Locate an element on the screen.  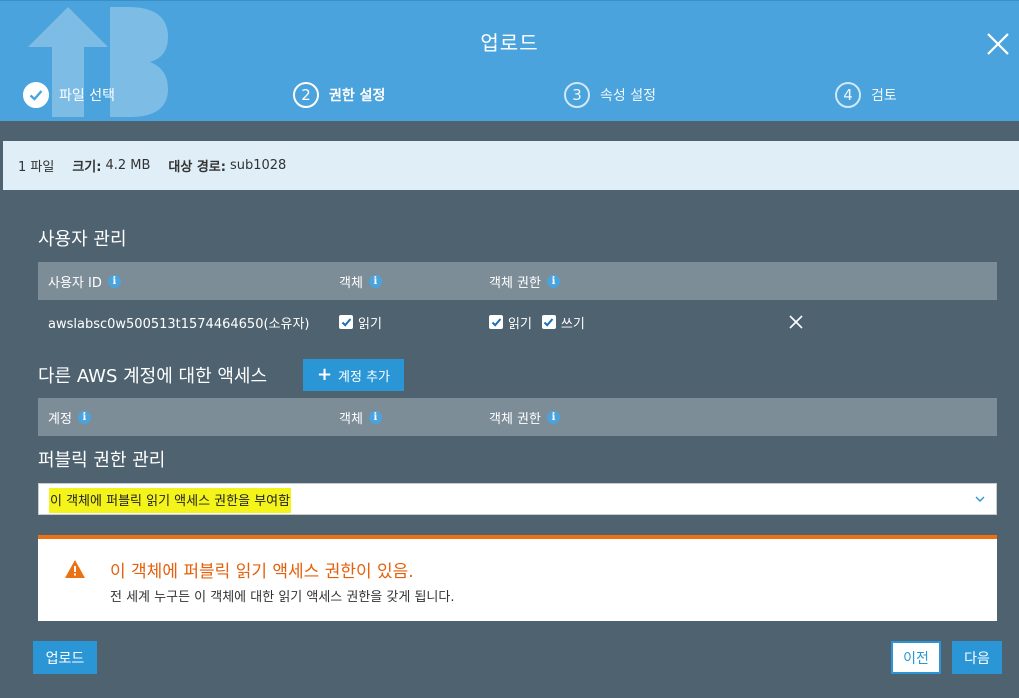
selected-option: 이 객체에 퍼블릭 읽기 액세스 권한을 부여함 is located at coordinates (170, 499).